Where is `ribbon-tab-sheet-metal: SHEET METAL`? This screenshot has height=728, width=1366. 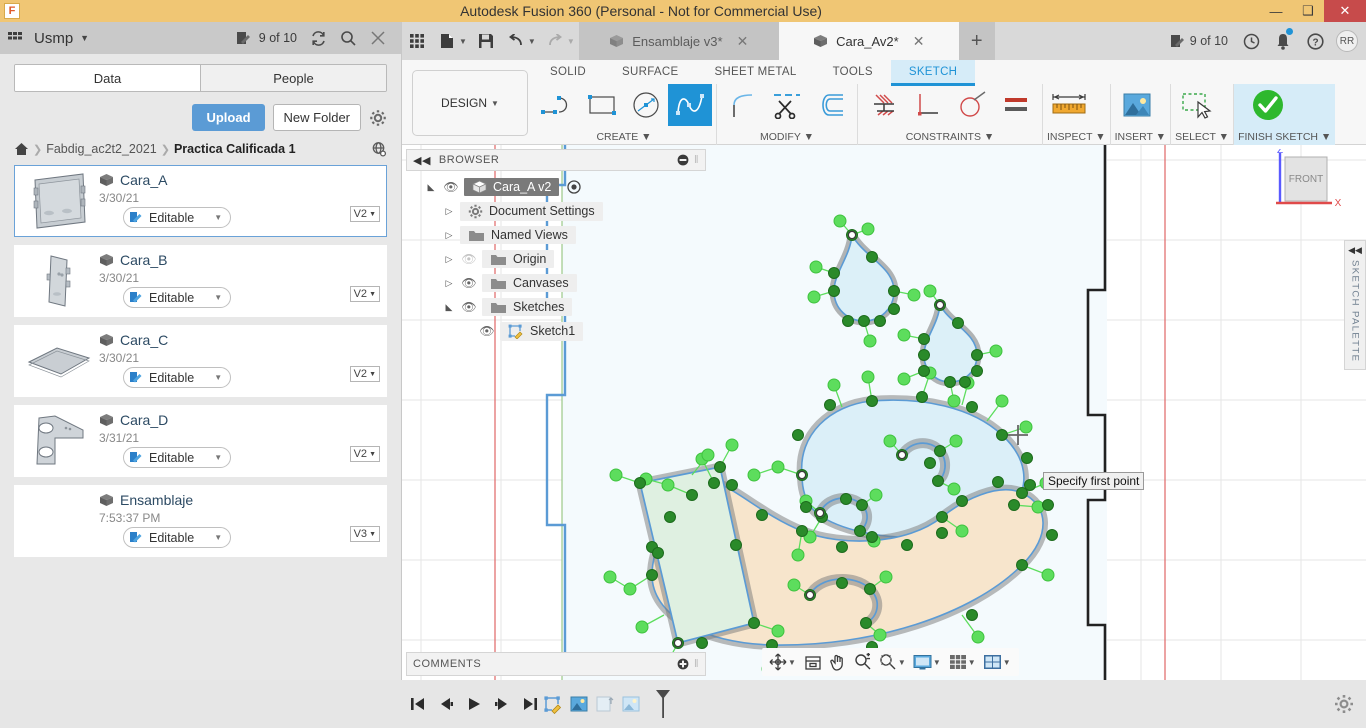
ribbon-tab-sheet-metal: SHEET METAL is located at coordinates (755, 72).